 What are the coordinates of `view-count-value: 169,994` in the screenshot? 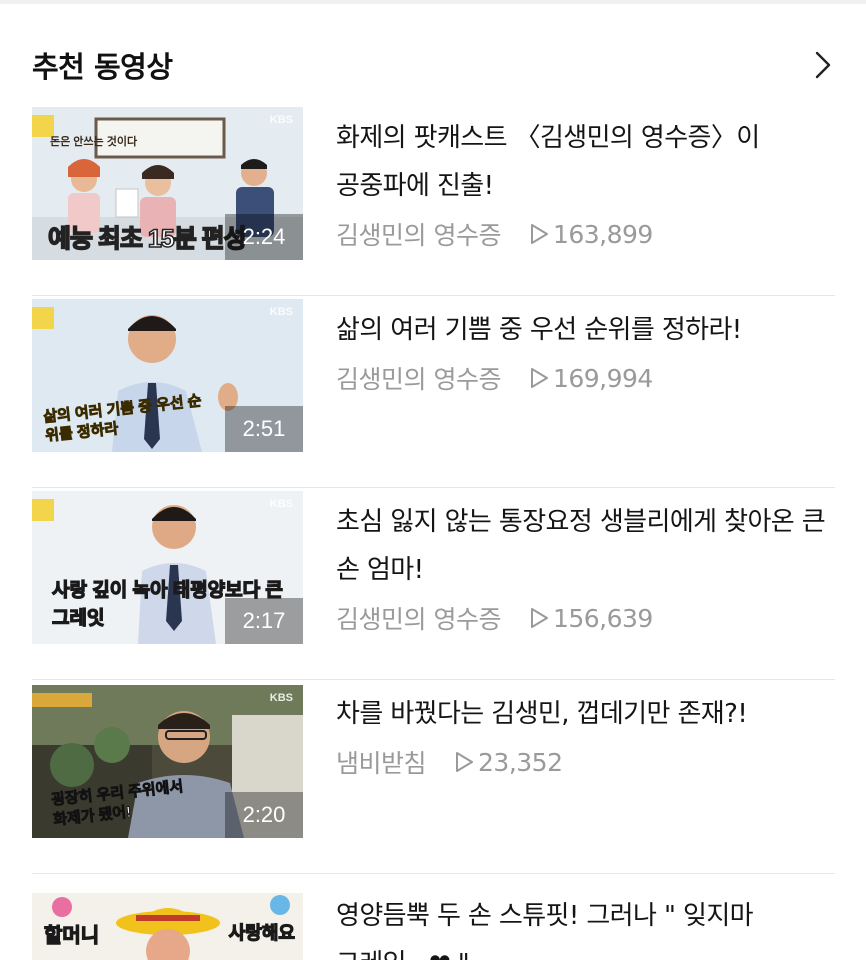 It's located at (602, 378).